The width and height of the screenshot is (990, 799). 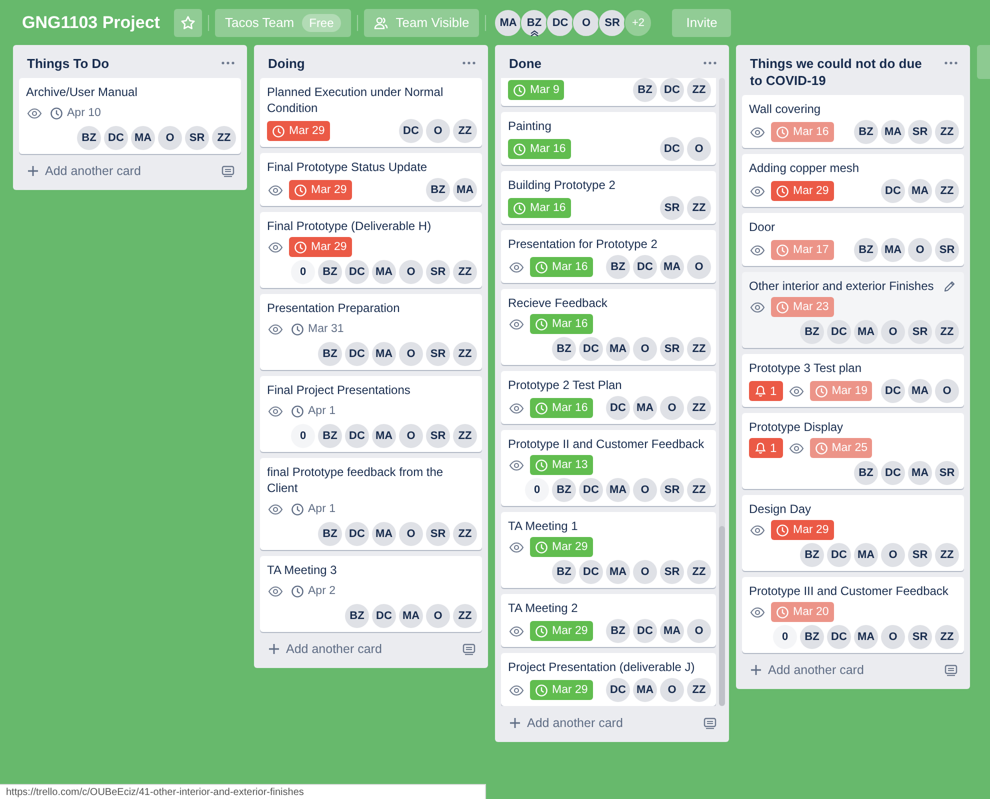 I want to click on card: final Prototype feedback from the Client Apr 1 BZ DC MA O SR ZZ, so click(x=371, y=504).